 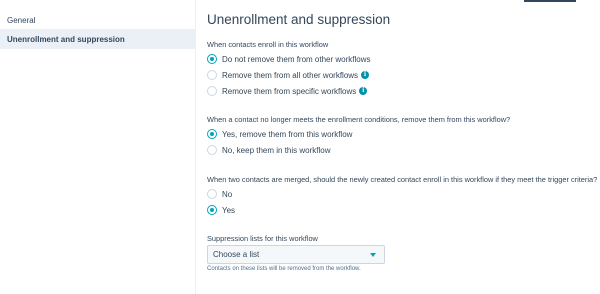 What do you see at coordinates (268, 44) in the screenshot?
I see `enroll-question: When contacts enroll in this workflow` at bounding box center [268, 44].